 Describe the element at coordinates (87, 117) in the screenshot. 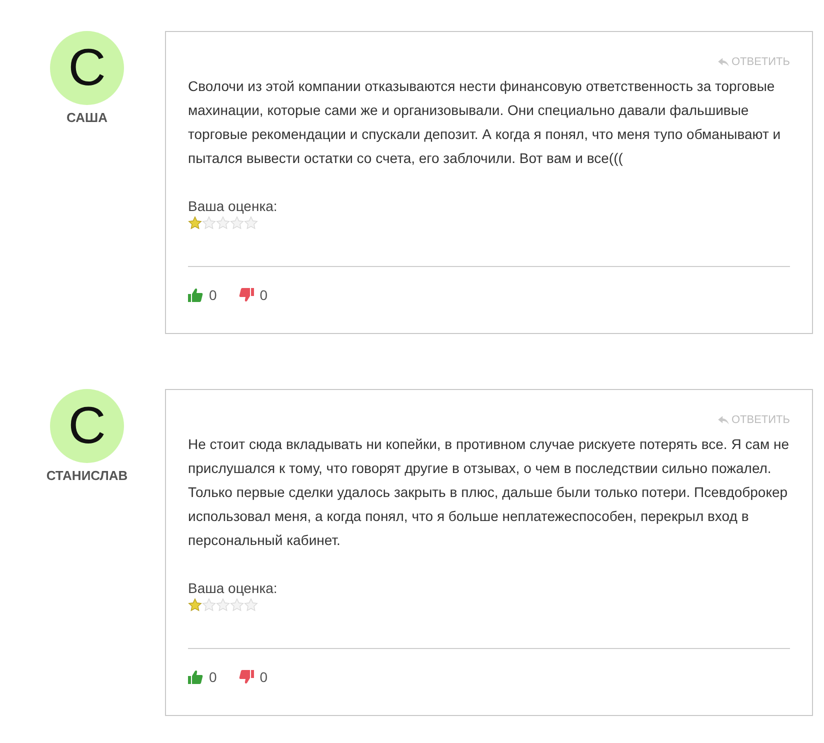

I see `author-name: САША` at that location.